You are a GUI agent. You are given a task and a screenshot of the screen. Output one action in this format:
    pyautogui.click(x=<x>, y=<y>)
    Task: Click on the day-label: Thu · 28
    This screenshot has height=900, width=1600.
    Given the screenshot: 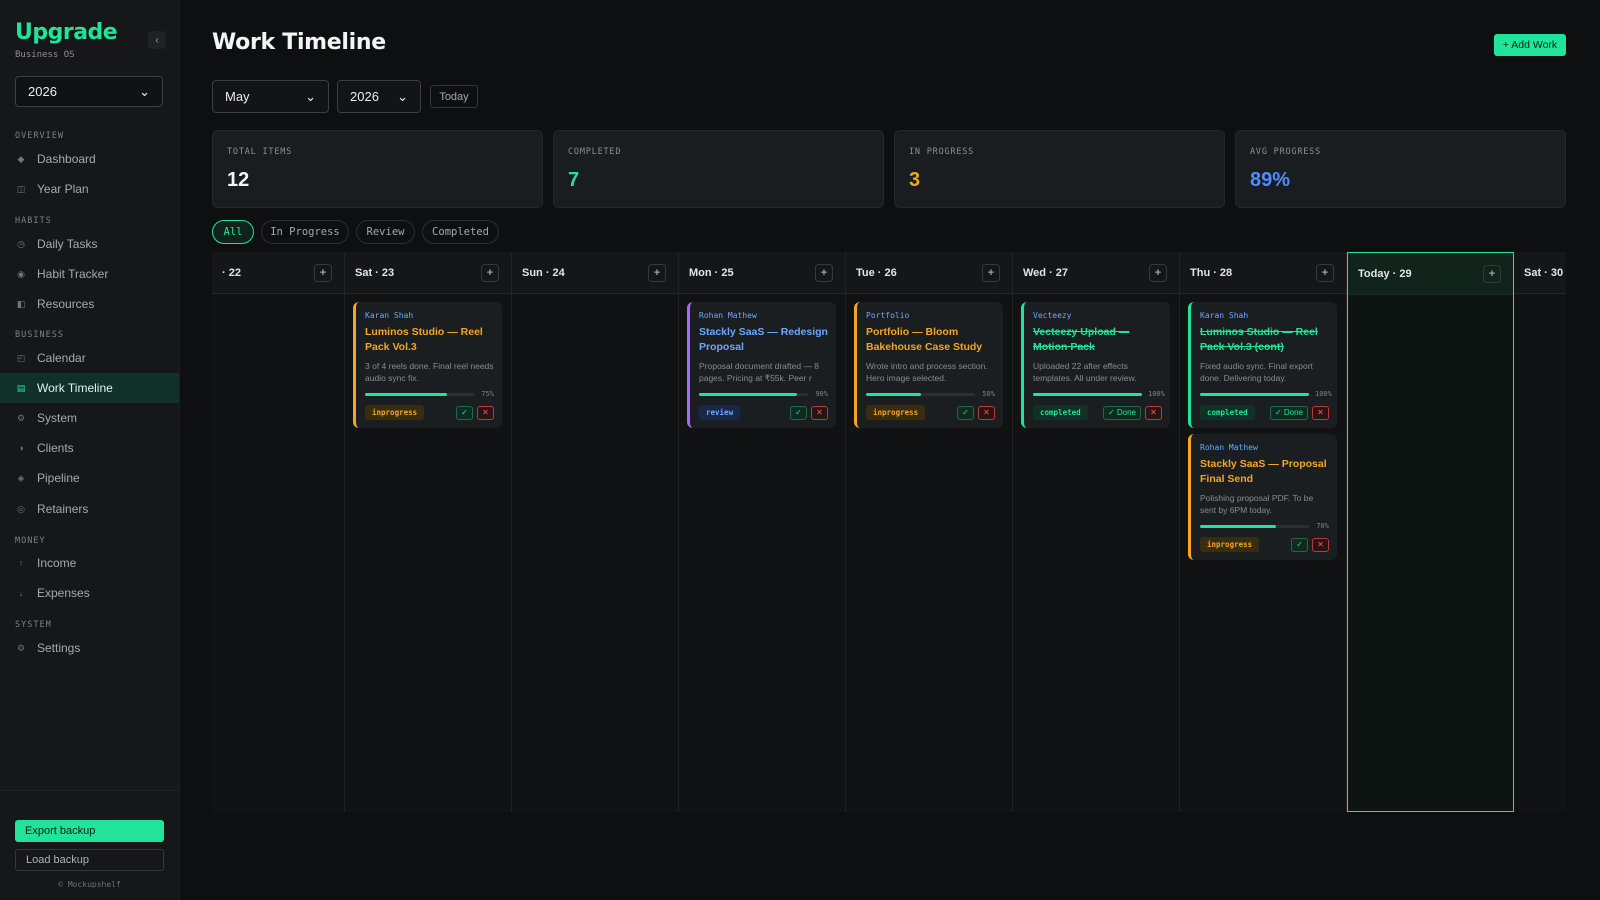 What is the action you would take?
    pyautogui.click(x=1211, y=272)
    